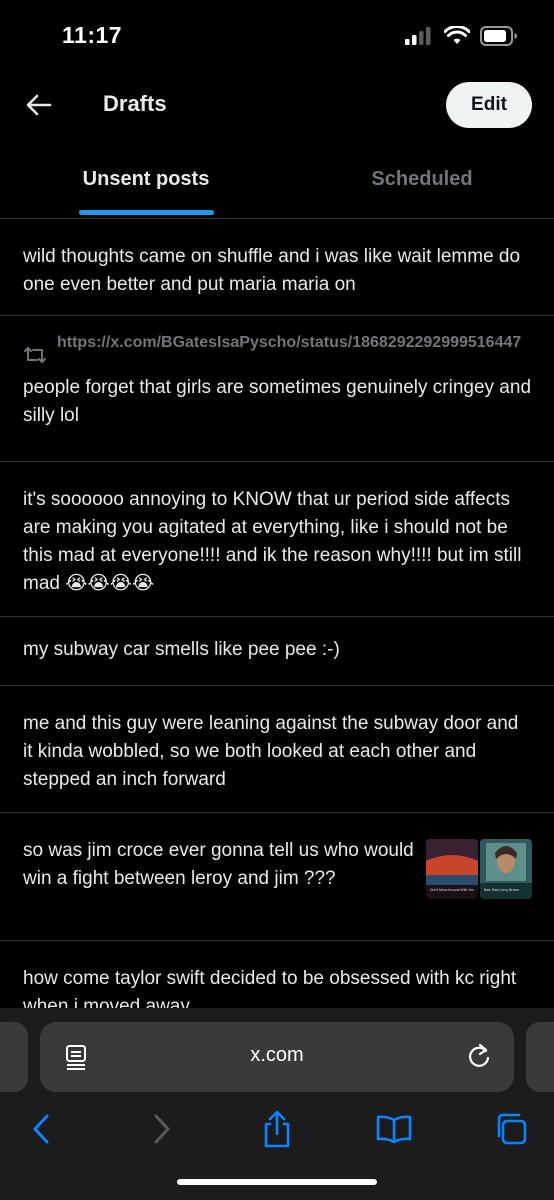 The width and height of the screenshot is (554, 1200). What do you see at coordinates (92, 35) in the screenshot?
I see `status-time: 11:17` at bounding box center [92, 35].